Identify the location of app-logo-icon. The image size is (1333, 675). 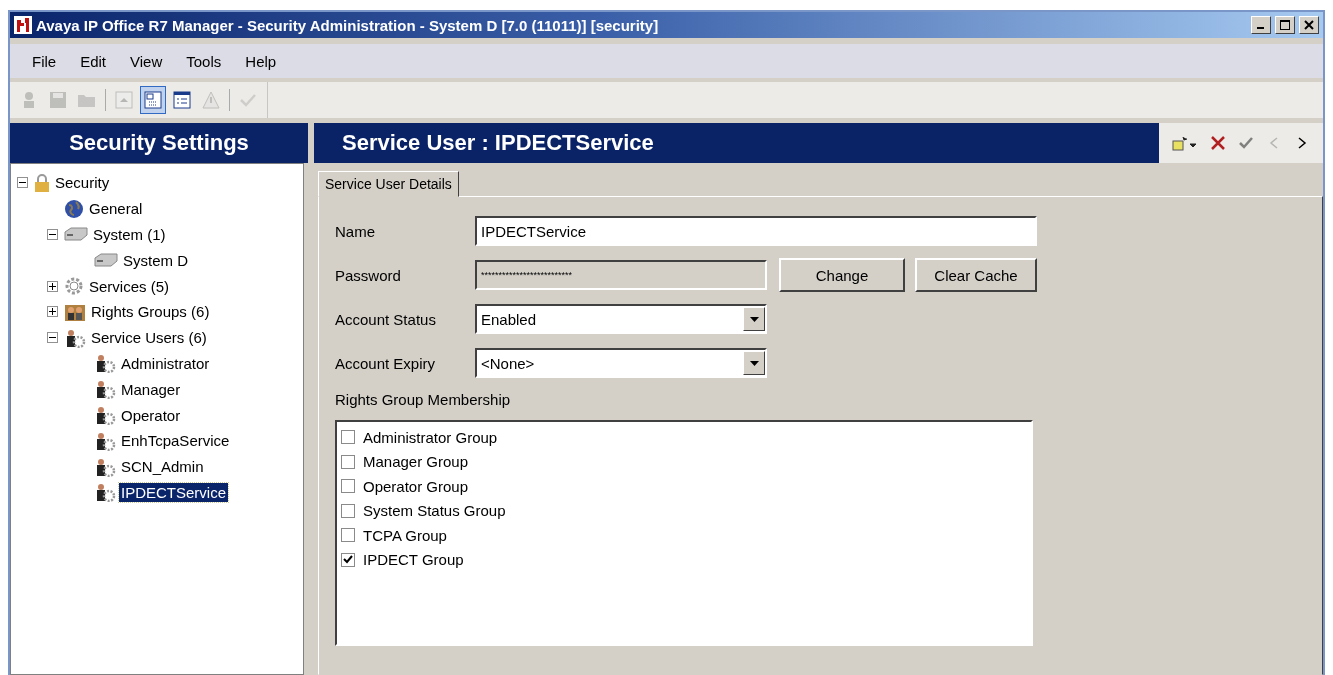
(23, 25).